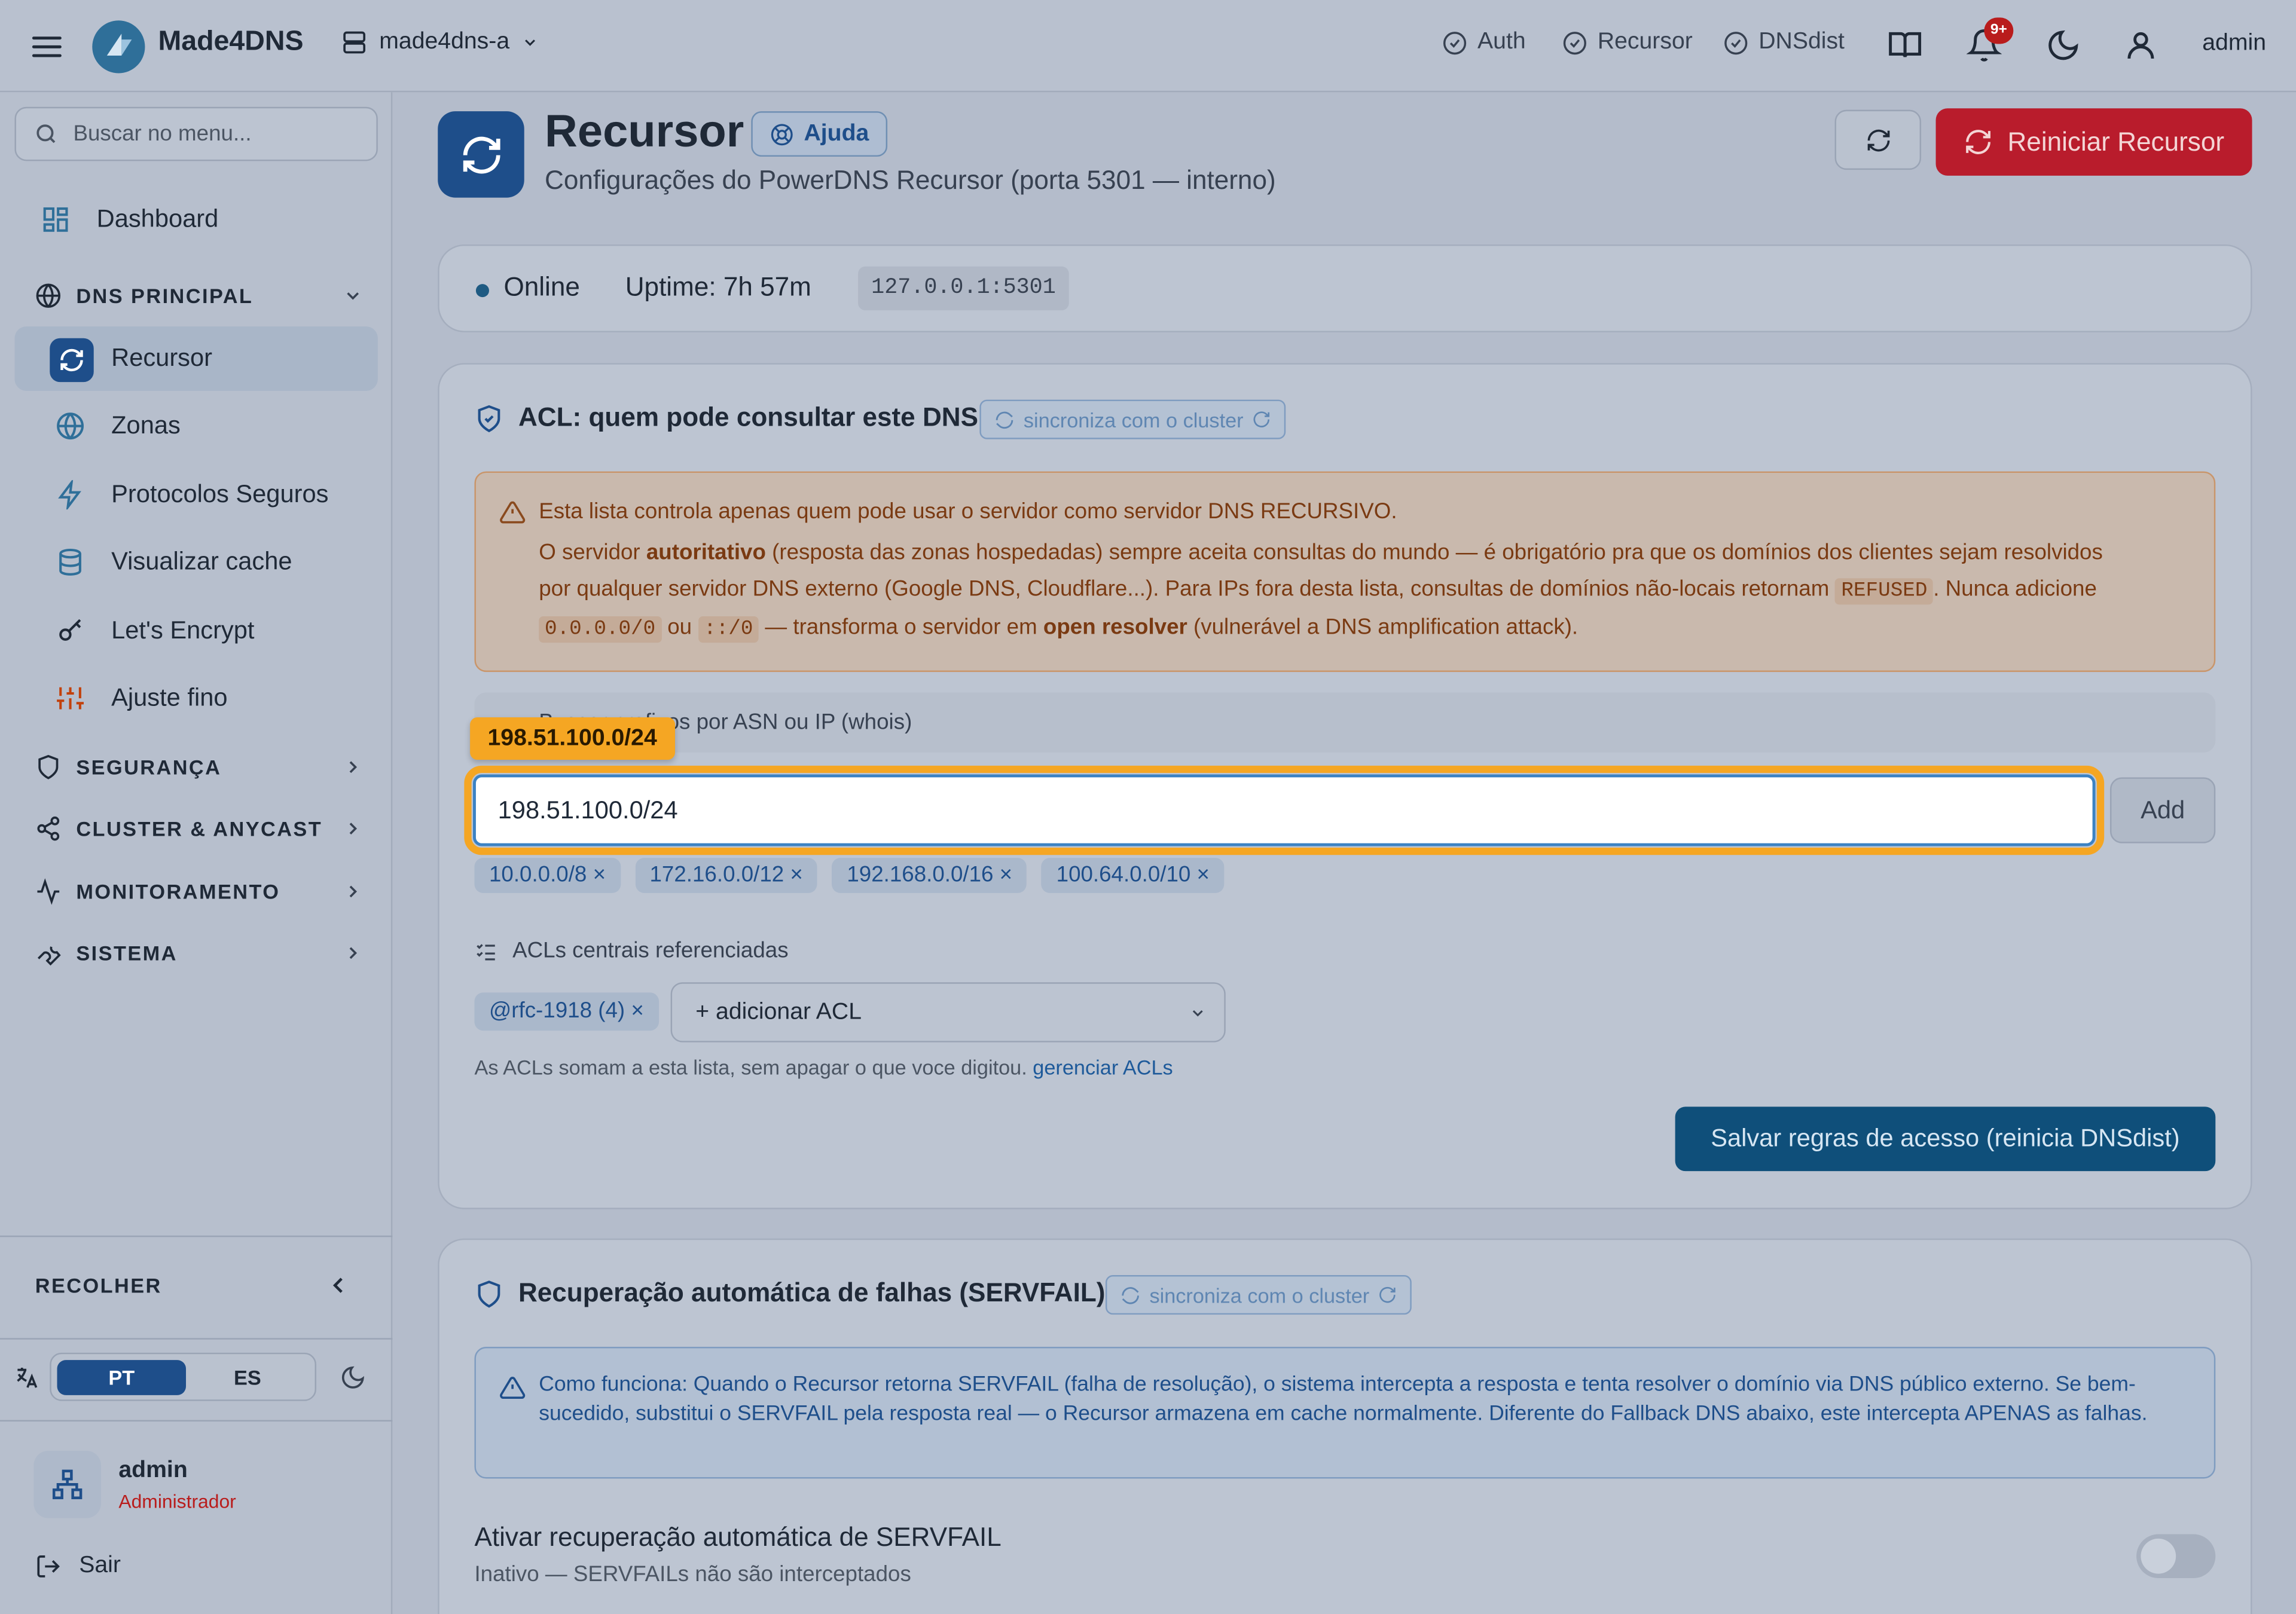 This screenshot has height=1614, width=2296. I want to click on sidebar-item-recursor: Recursor, so click(196, 358).